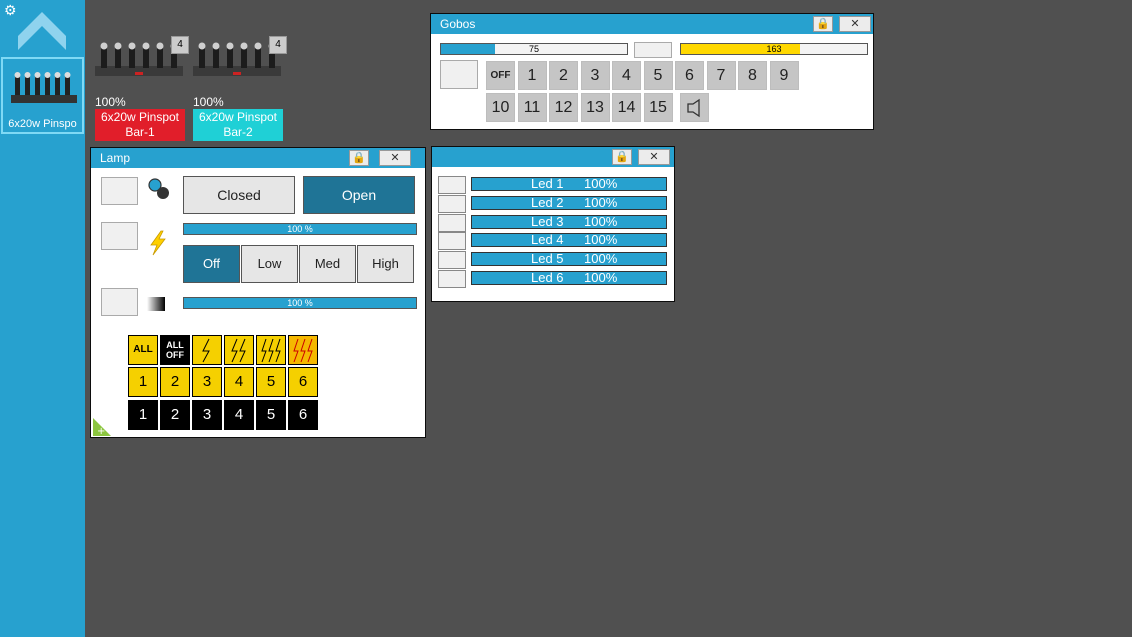 This screenshot has height=637, width=1132. I want to click on red-lightning-icon, so click(303, 350).